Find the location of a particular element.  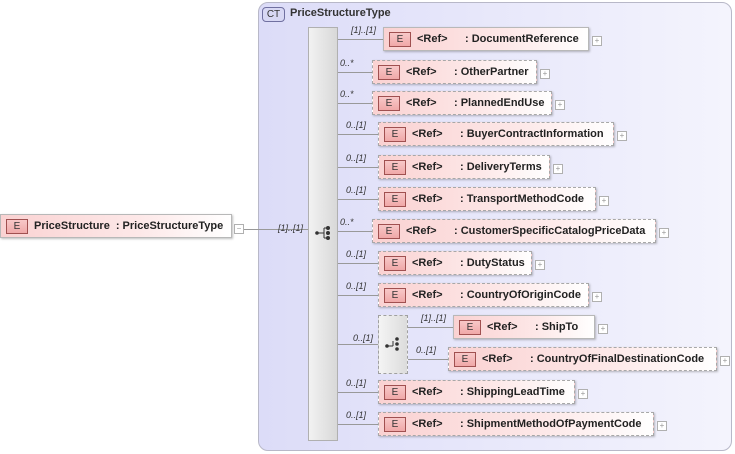

root-element-type: : PriceStructureType is located at coordinates (169, 226).